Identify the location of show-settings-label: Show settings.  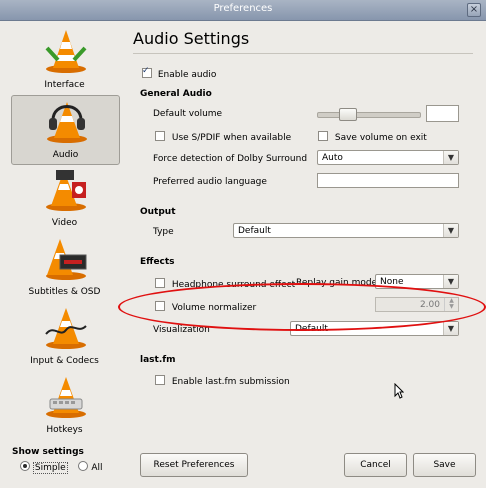
(48, 452).